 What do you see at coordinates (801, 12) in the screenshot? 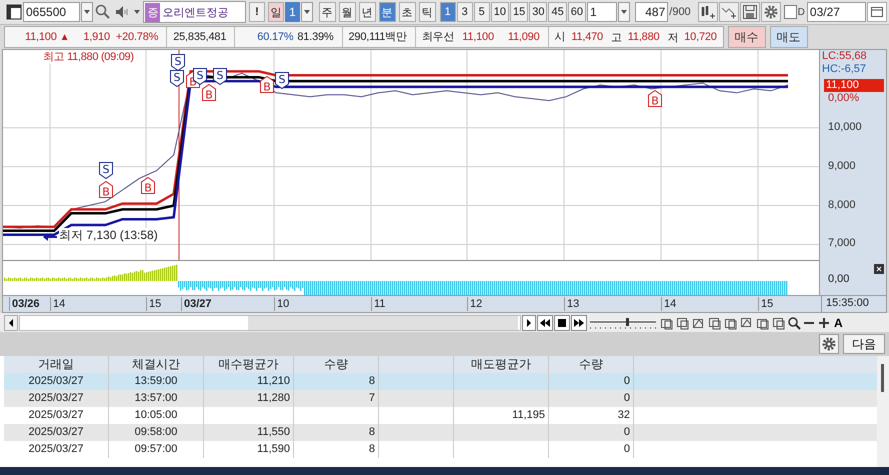
I see `checkbox-label: D` at bounding box center [801, 12].